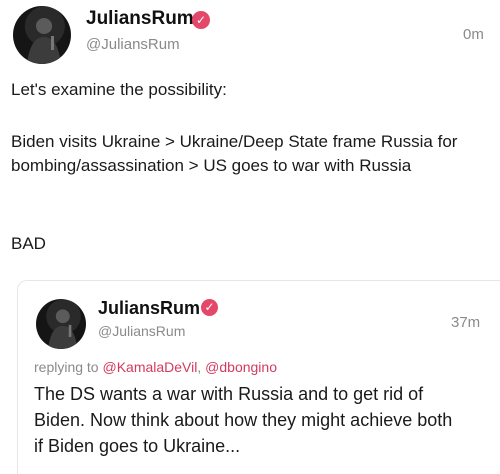 This screenshot has height=474, width=500. What do you see at coordinates (133, 44) in the screenshot?
I see `user-handle: @JuliansRum` at bounding box center [133, 44].